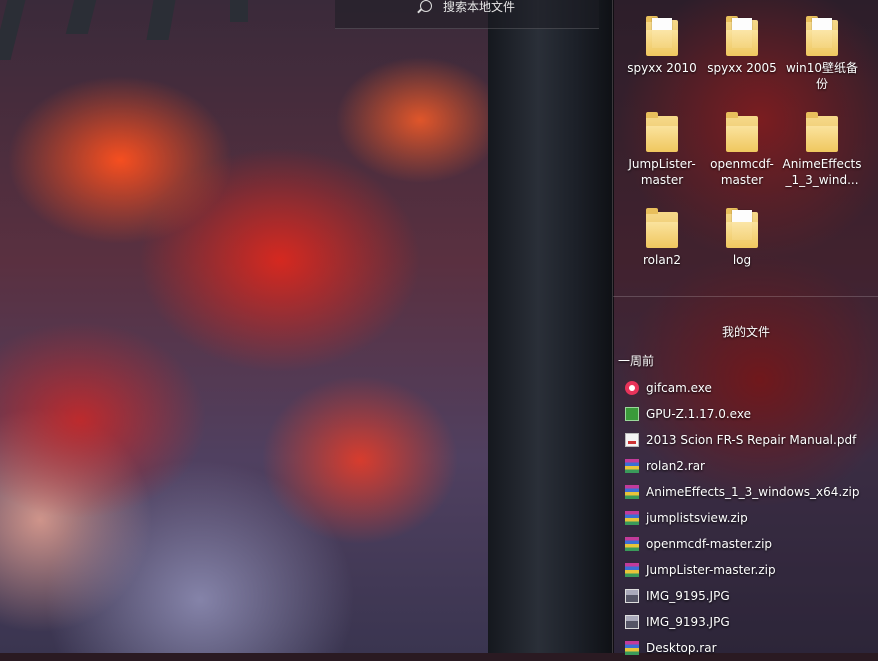 Image resolution: width=878 pixels, height=661 pixels. Describe the element at coordinates (742, 172) in the screenshot. I see `folder-label: openmcdf-master` at that location.